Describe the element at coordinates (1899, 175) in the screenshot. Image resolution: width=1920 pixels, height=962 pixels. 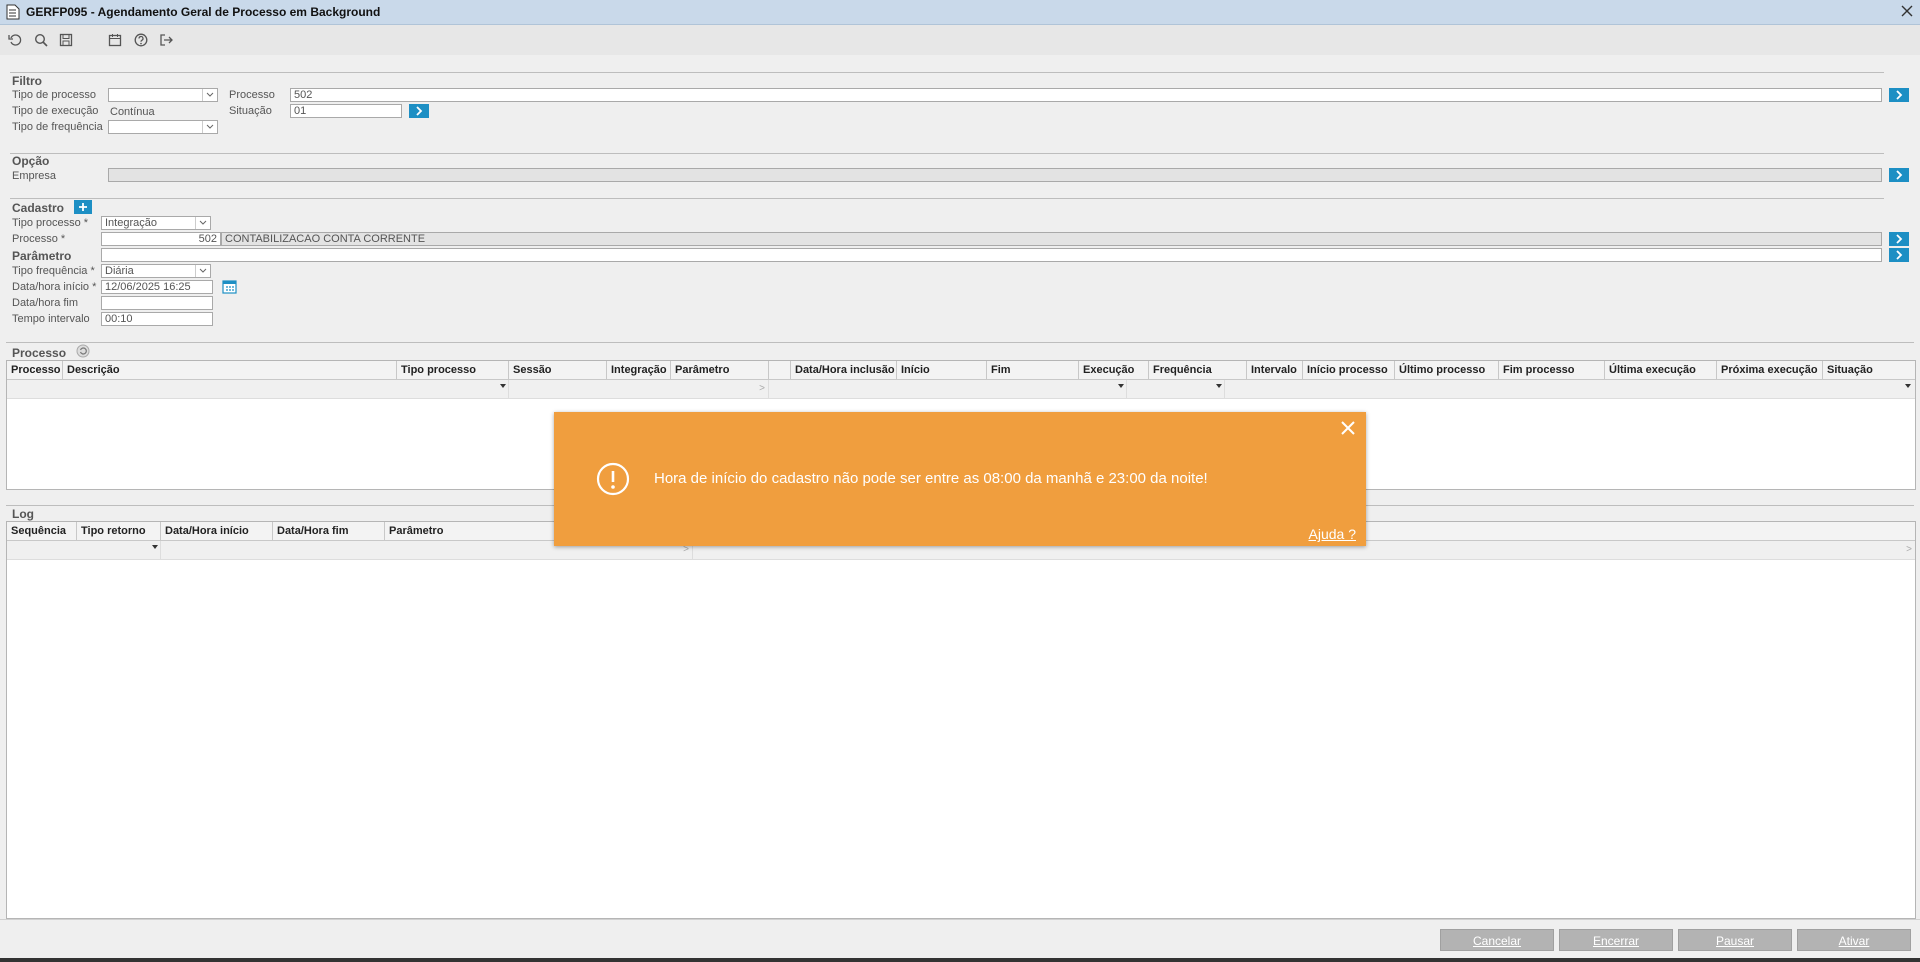
I see `opcao-empresa-go-button` at that location.